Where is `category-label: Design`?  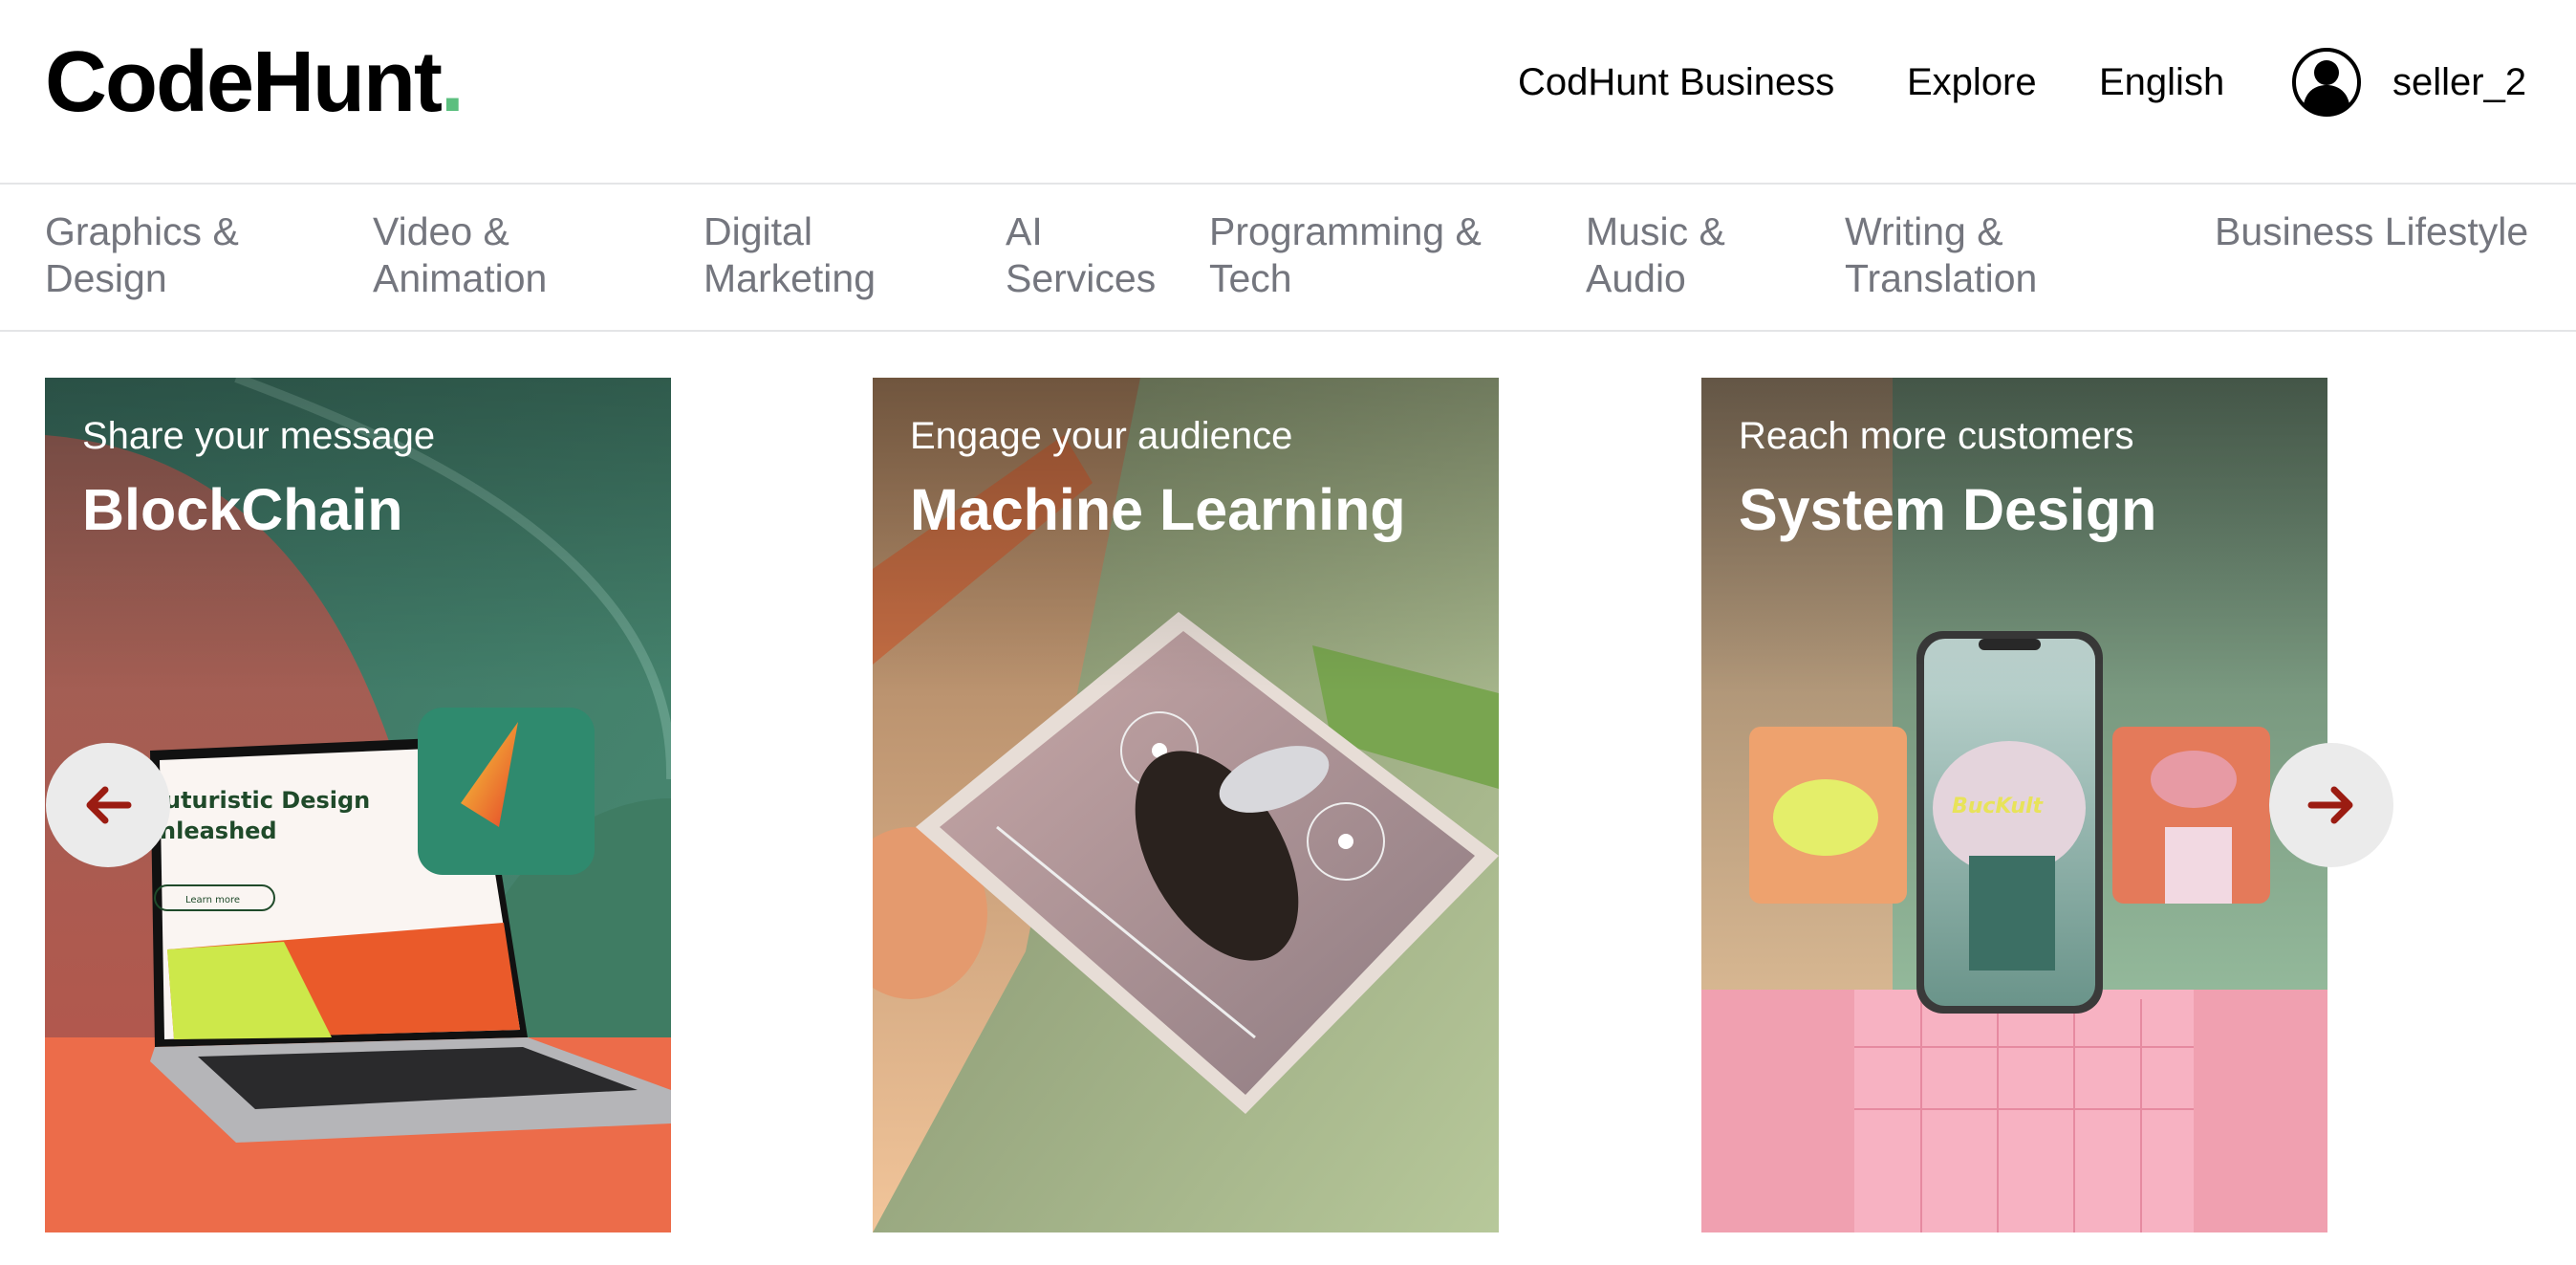 category-label: Design is located at coordinates (106, 278).